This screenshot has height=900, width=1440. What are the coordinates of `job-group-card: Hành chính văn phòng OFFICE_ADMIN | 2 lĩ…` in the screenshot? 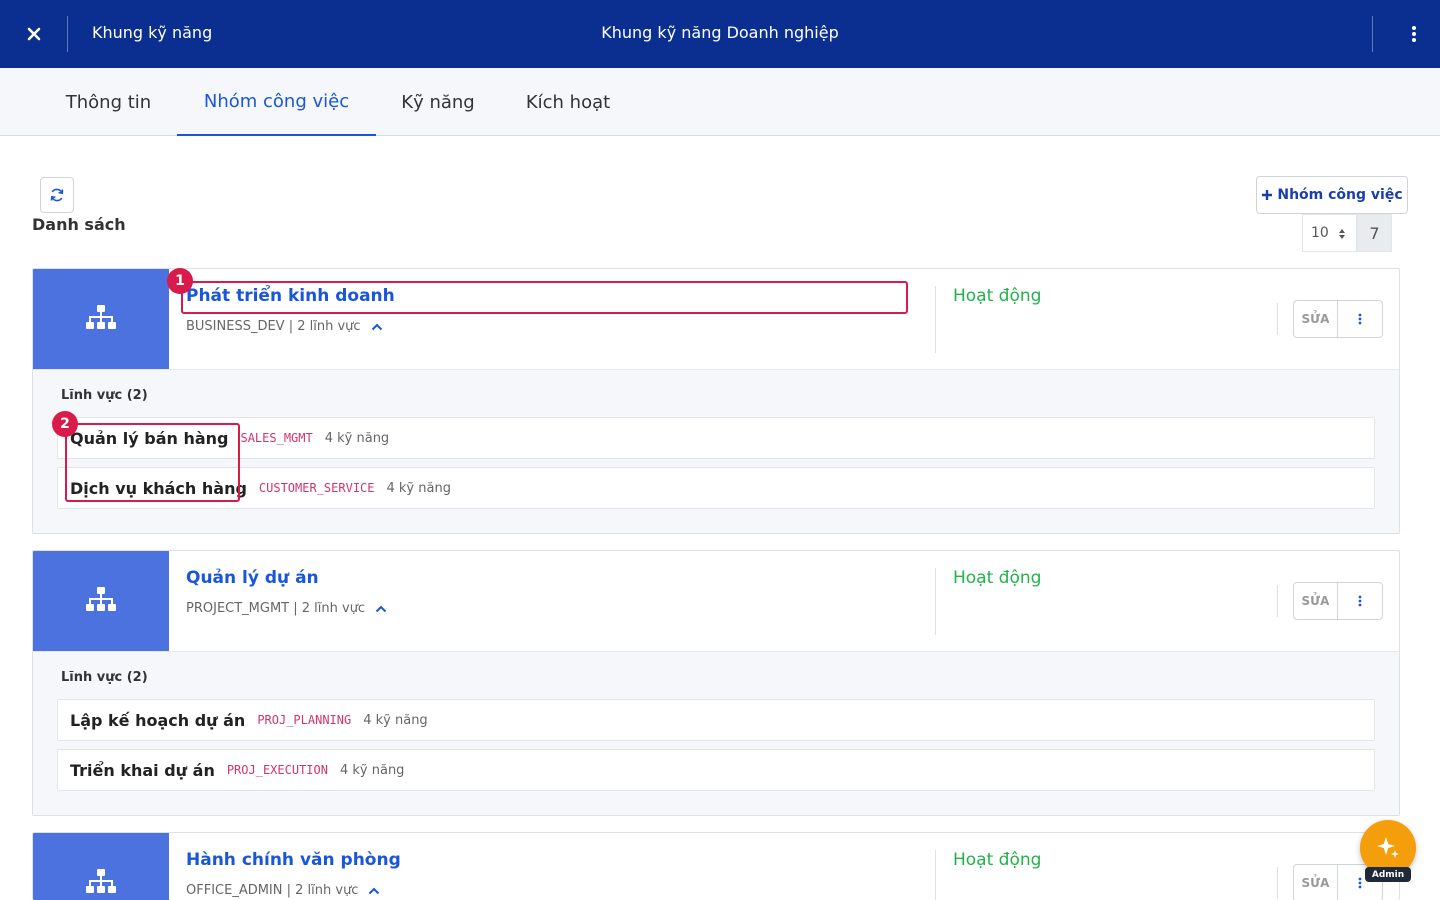 It's located at (716, 866).